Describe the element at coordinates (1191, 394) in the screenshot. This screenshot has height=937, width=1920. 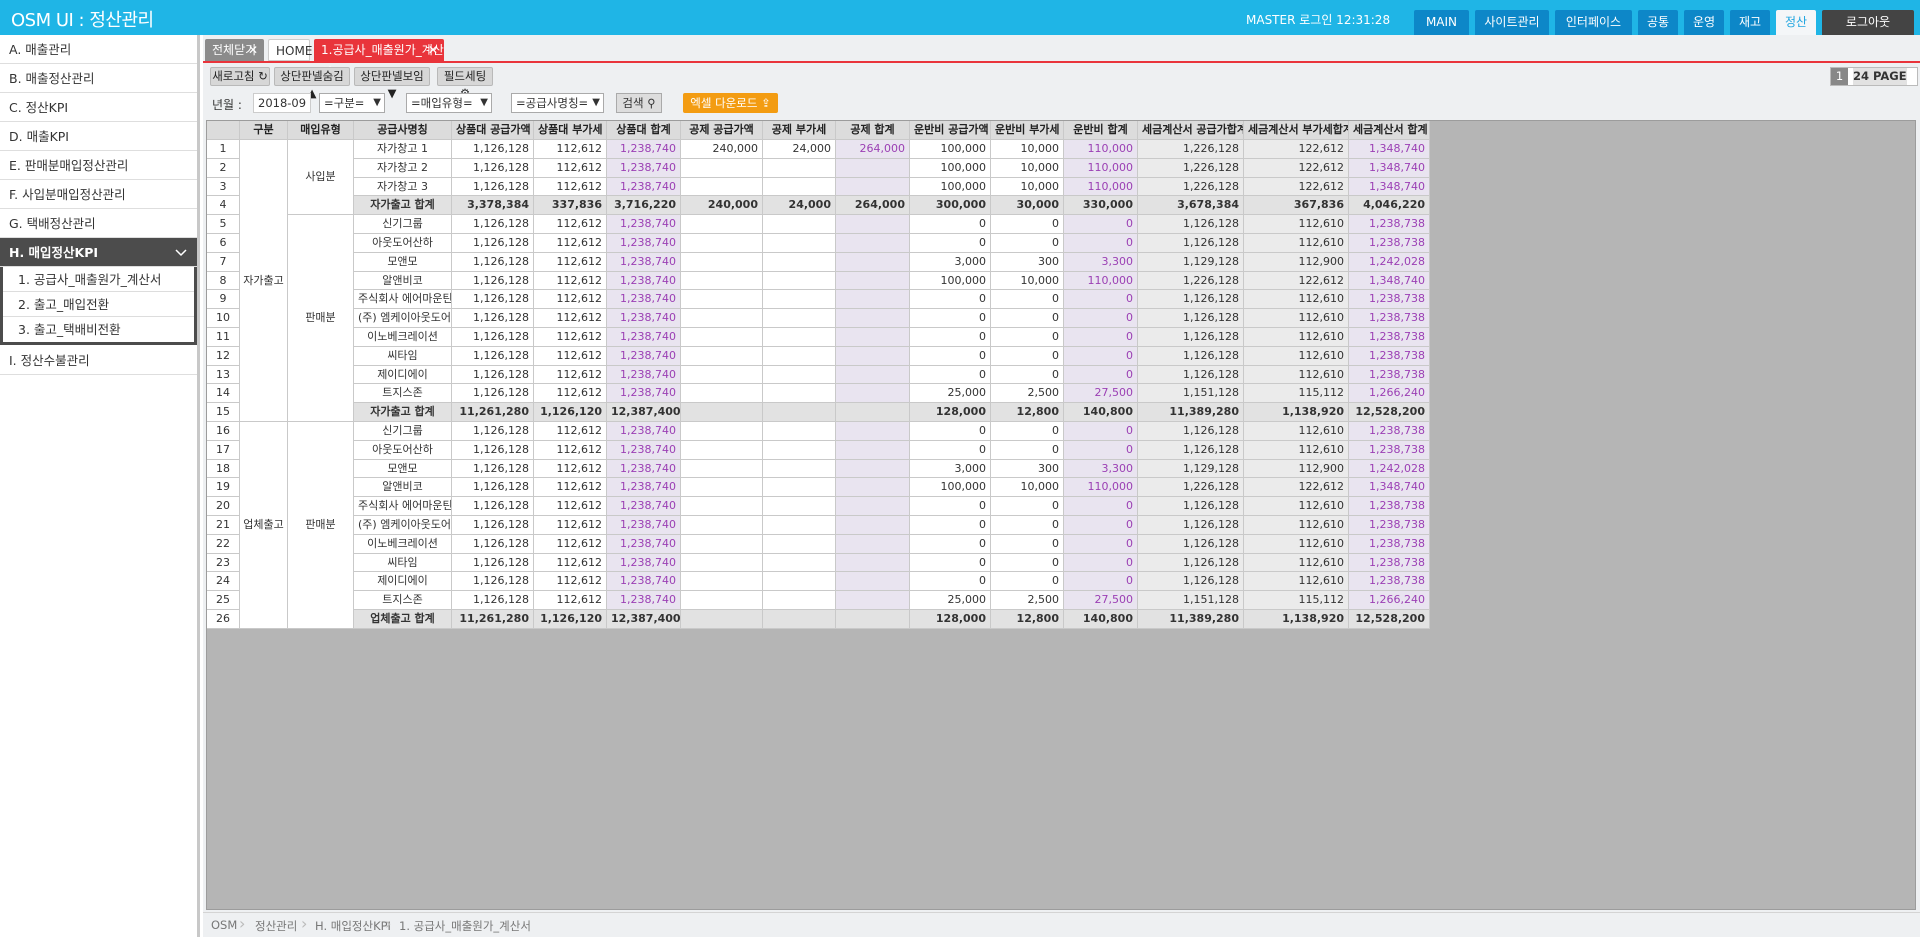
I see `grid-value-cell: 1,151,128` at that location.